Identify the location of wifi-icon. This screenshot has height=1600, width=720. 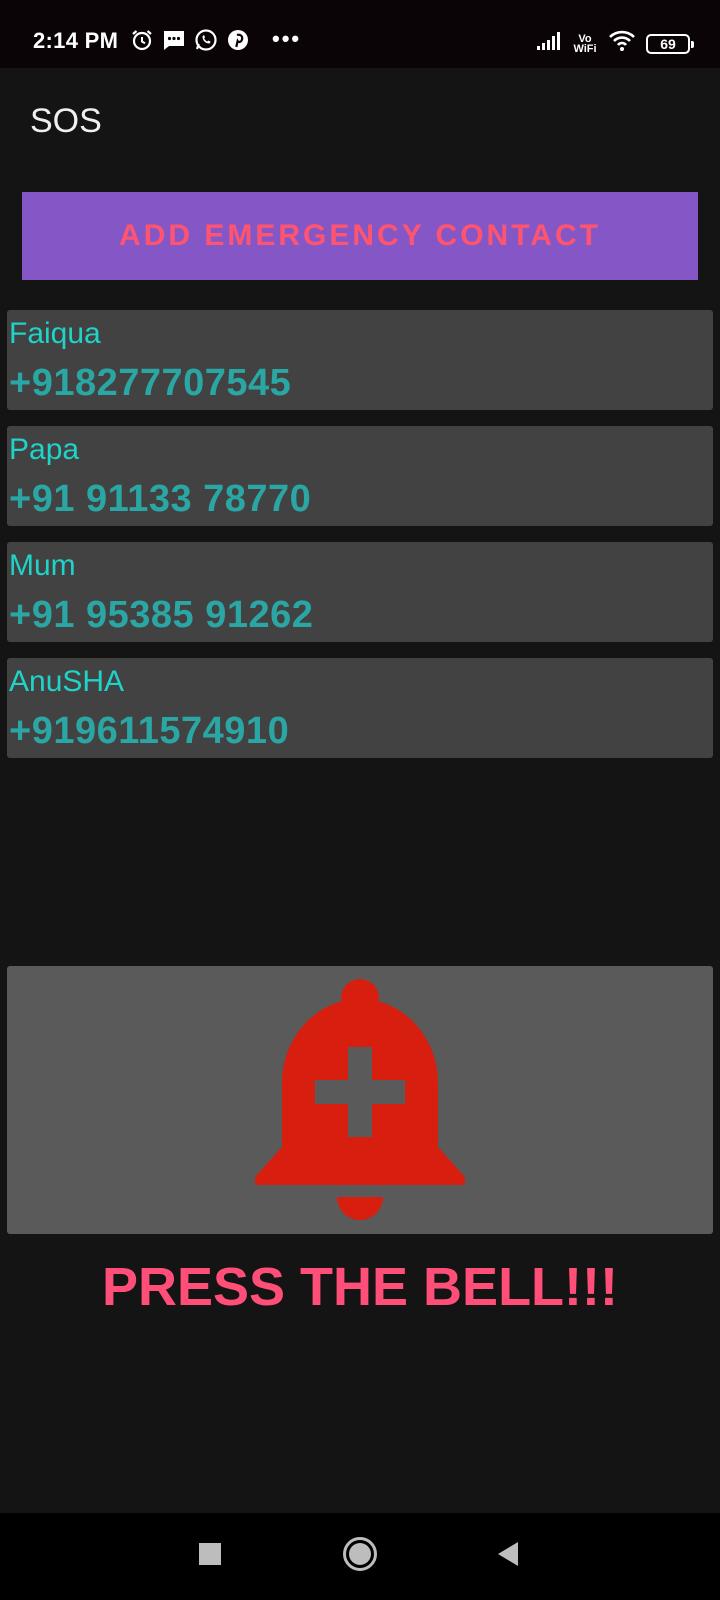
(622, 43).